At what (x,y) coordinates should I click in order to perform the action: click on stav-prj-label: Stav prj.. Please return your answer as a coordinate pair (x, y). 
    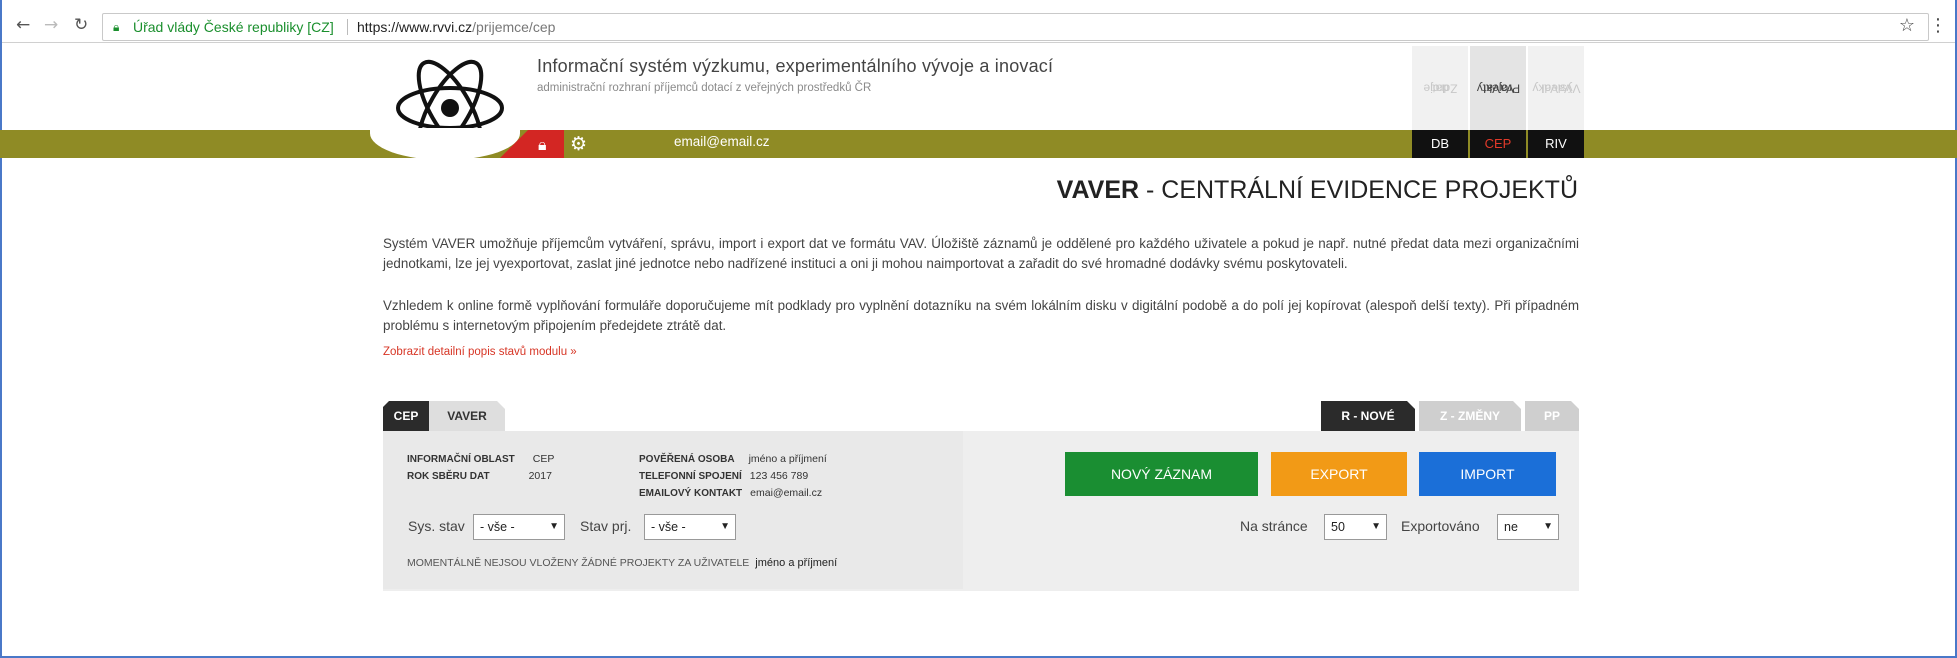
    Looking at the image, I should click on (606, 526).